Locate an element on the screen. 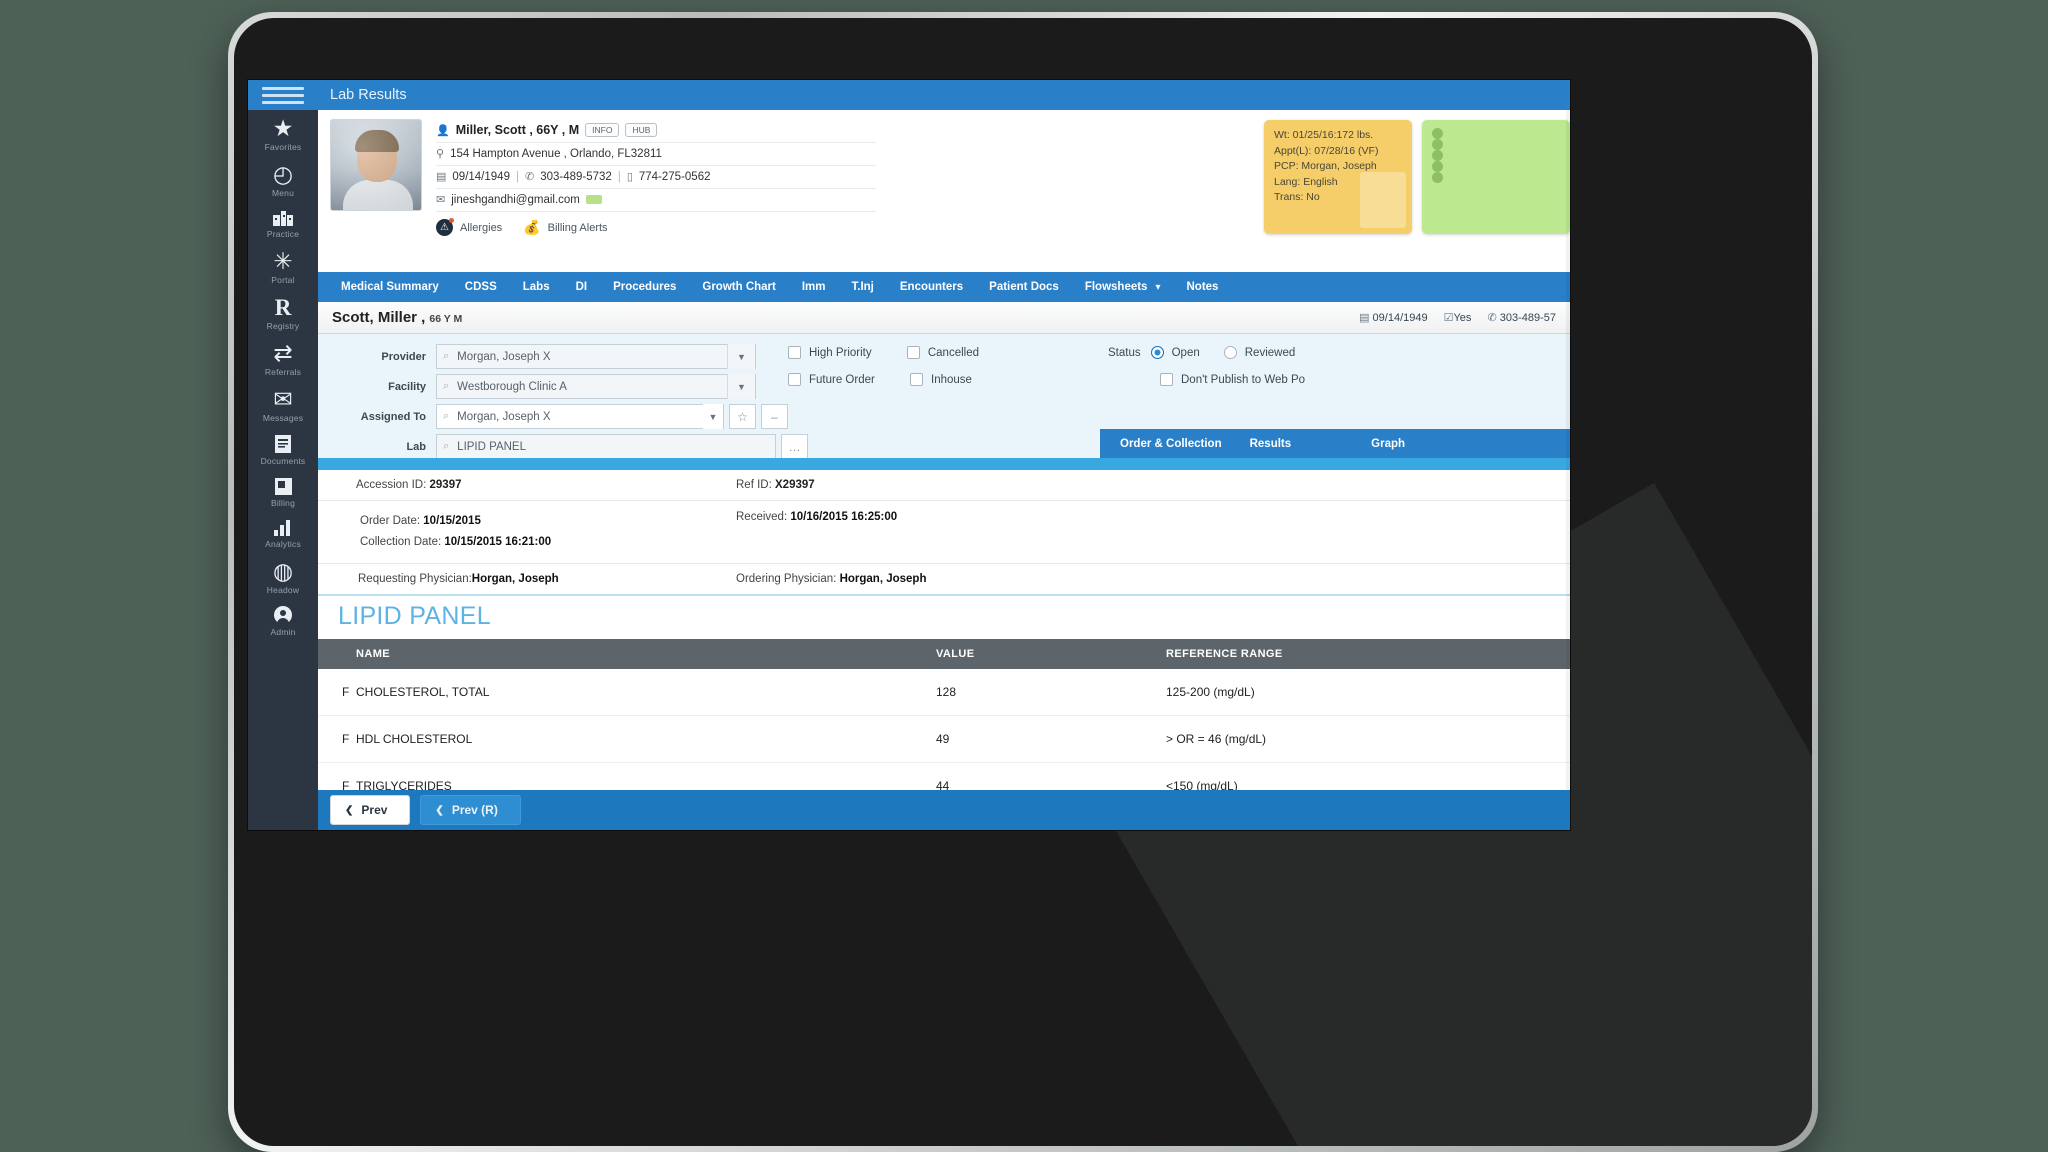  radio-open: Open is located at coordinates (1175, 352).